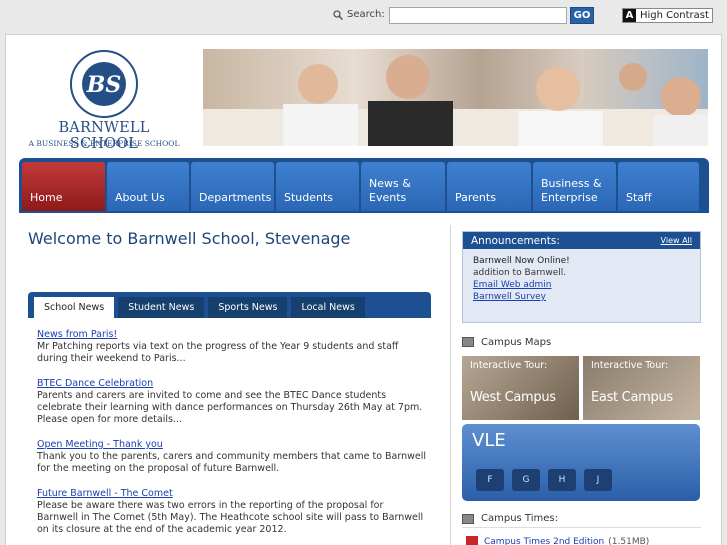 This screenshot has width=727, height=545. What do you see at coordinates (232, 335) in the screenshot?
I see `news-item-title: News from Paris!` at bounding box center [232, 335].